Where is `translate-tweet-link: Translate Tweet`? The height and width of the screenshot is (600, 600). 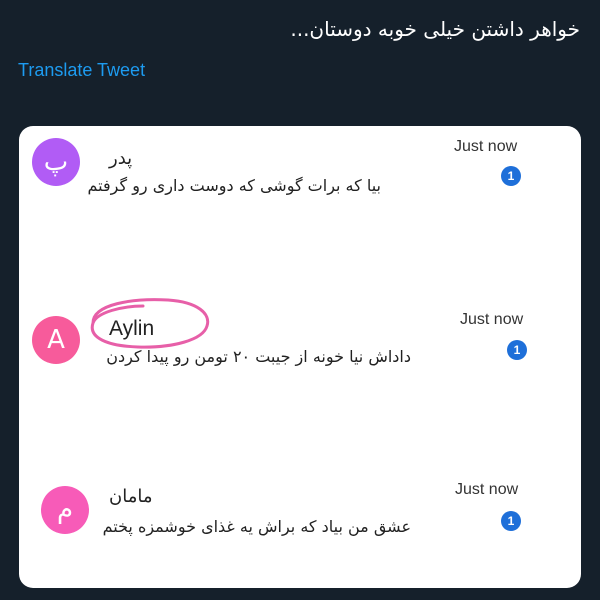
translate-tweet-link: Translate Tweet is located at coordinates (81, 70).